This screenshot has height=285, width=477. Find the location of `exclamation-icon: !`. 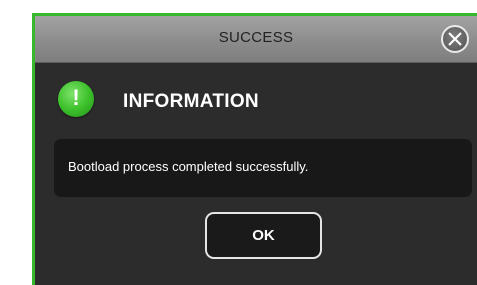

exclamation-icon: ! is located at coordinates (76, 99).